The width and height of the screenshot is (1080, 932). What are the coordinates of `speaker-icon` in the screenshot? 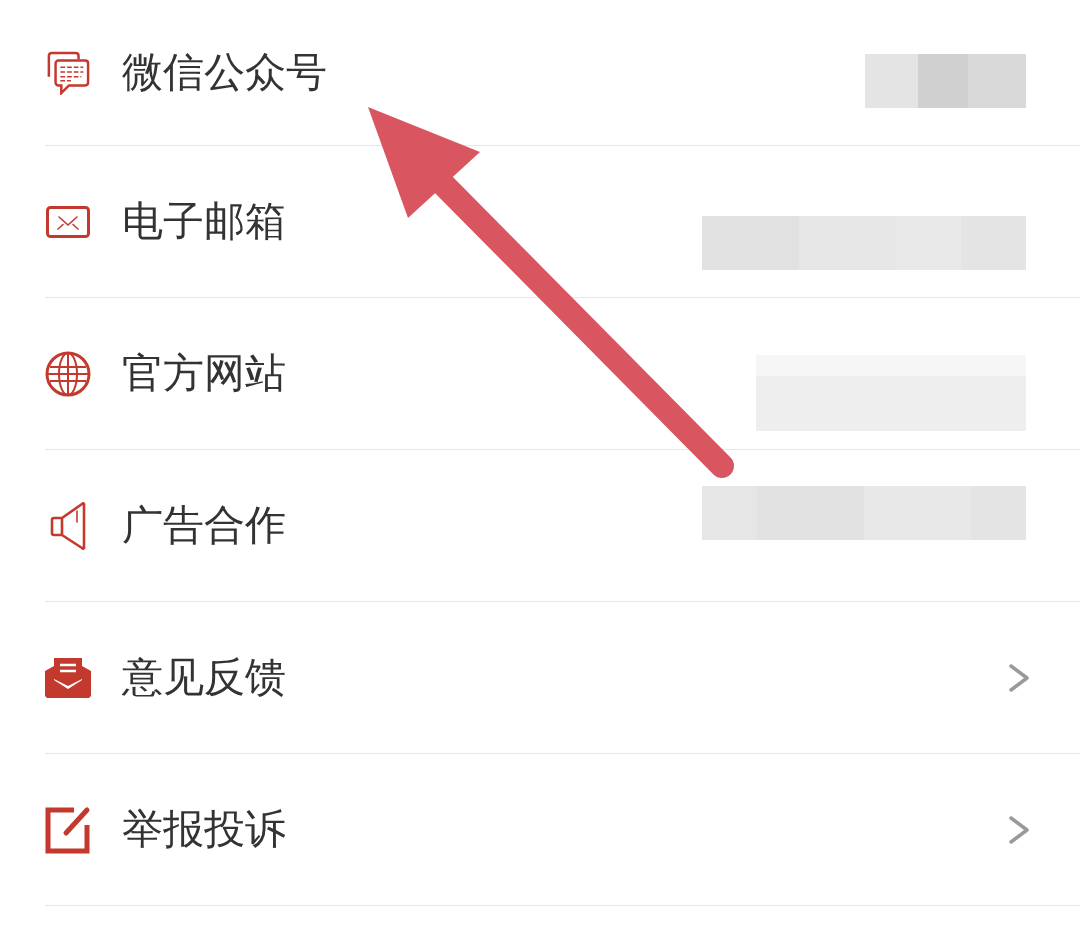 It's located at (68, 525).